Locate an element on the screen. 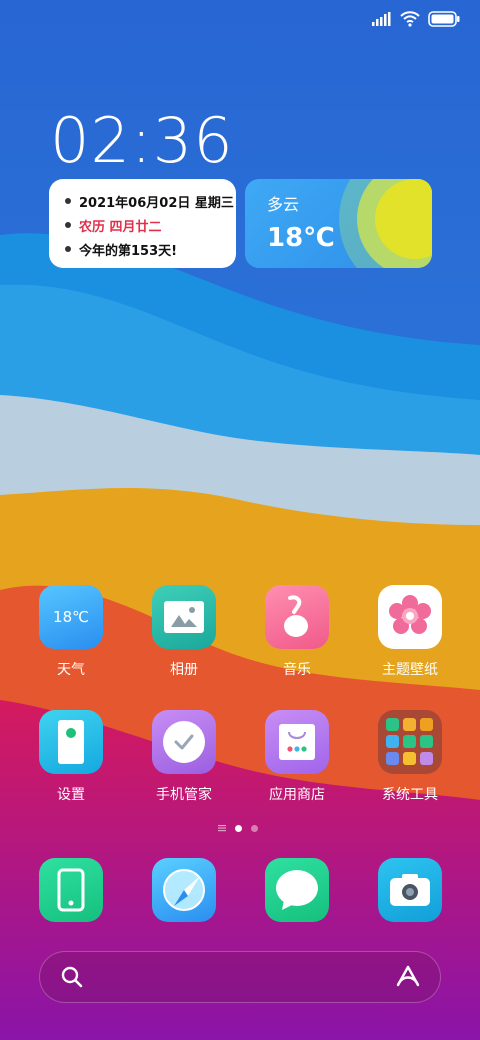  weather-condition: 多云 is located at coordinates (283, 204).